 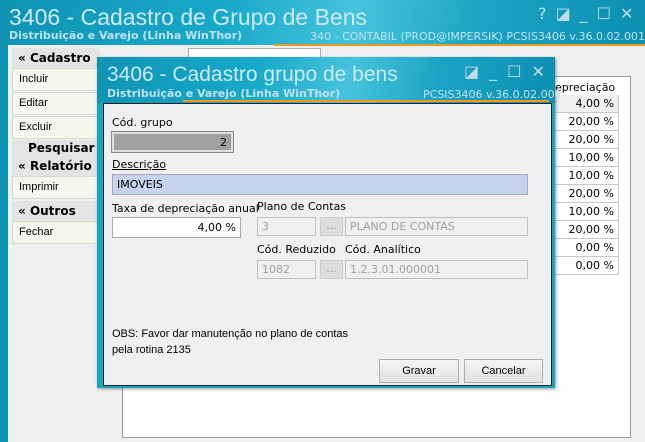 What do you see at coordinates (56, 211) in the screenshot?
I see `sidebar-group-outros: « Outros` at bounding box center [56, 211].